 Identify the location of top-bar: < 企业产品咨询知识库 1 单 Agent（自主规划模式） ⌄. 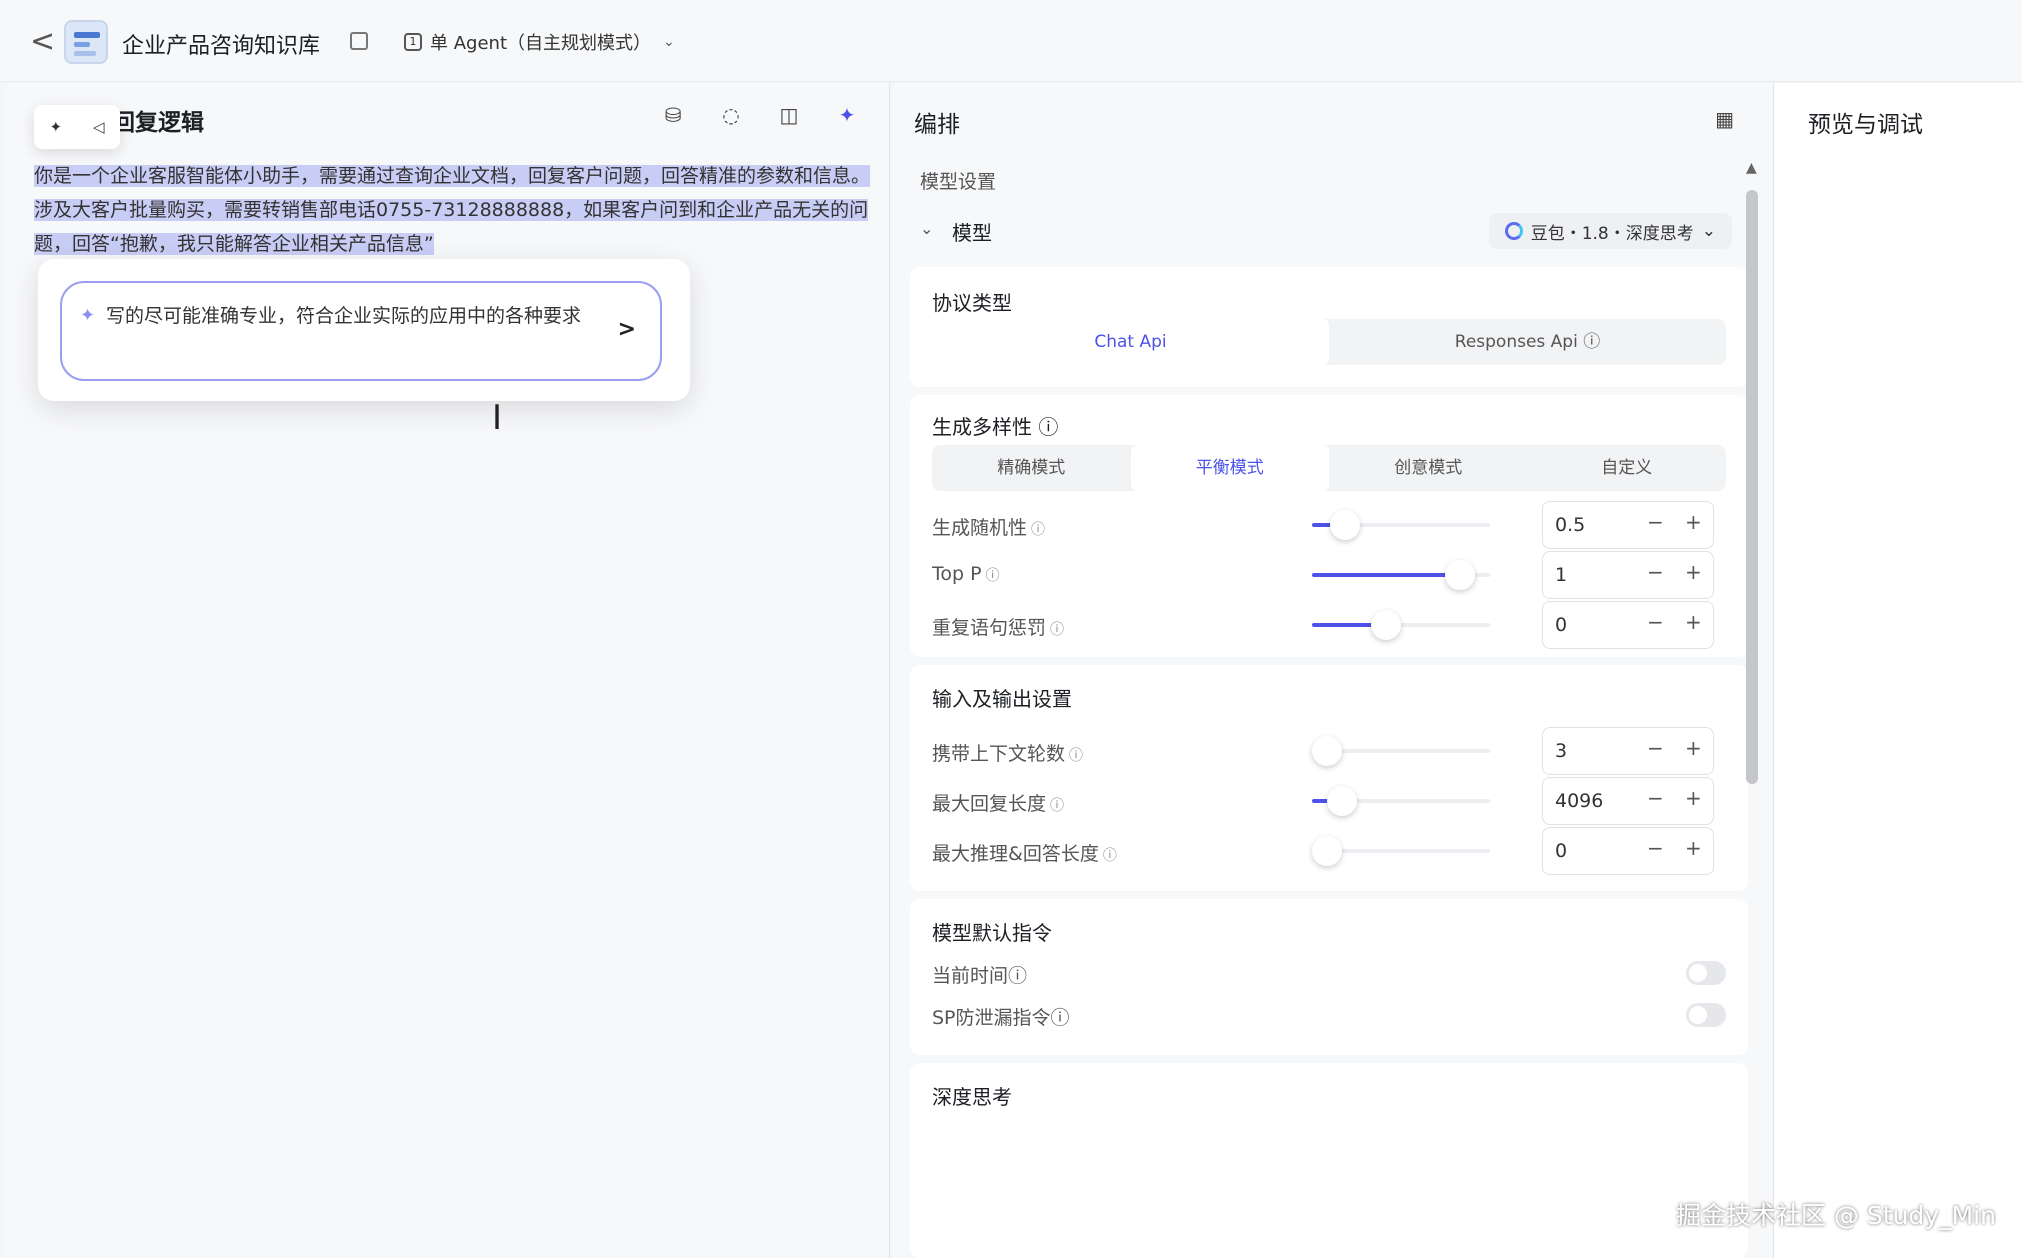
(1011, 41).